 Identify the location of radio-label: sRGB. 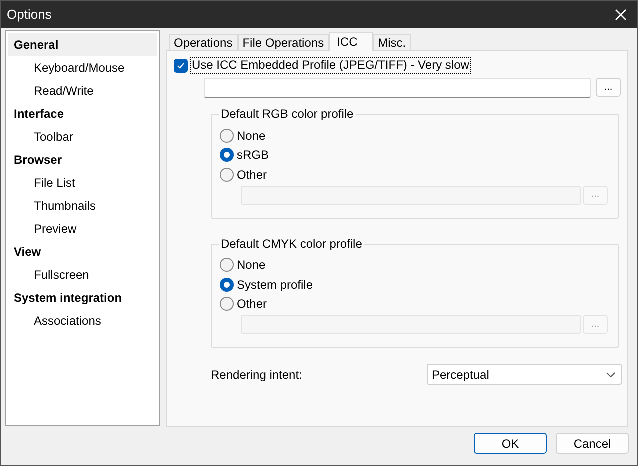
(253, 155).